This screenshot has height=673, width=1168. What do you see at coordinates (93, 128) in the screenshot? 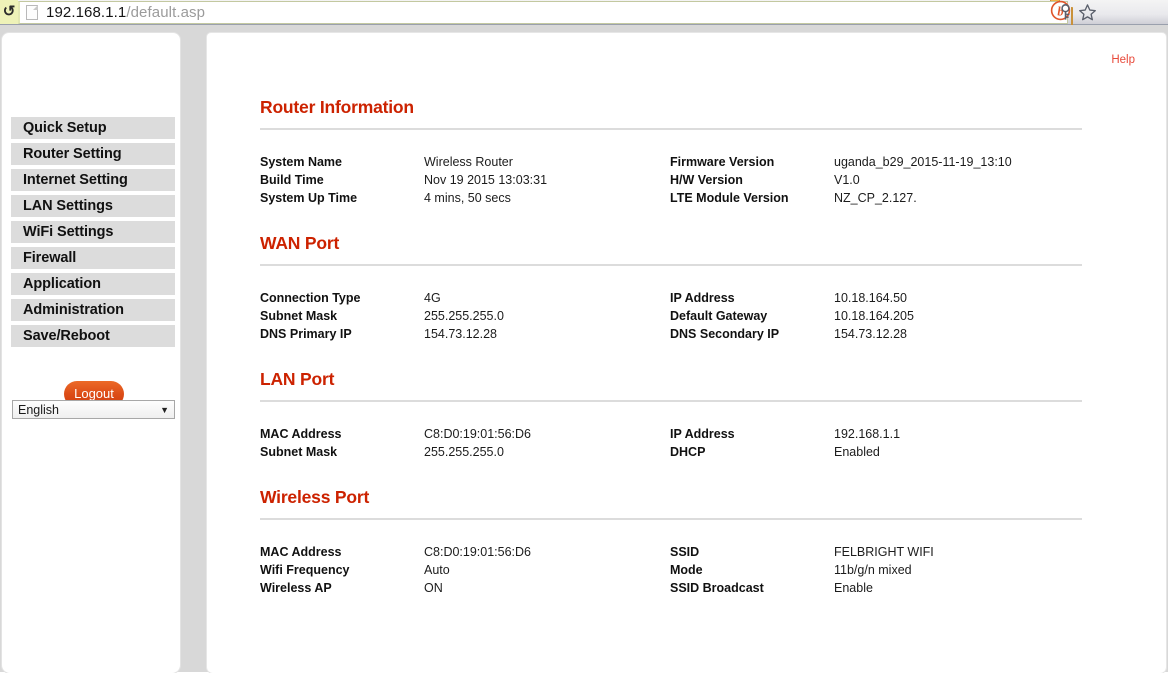
I see `sidebar-item-quick-setup: Quick Setup` at bounding box center [93, 128].